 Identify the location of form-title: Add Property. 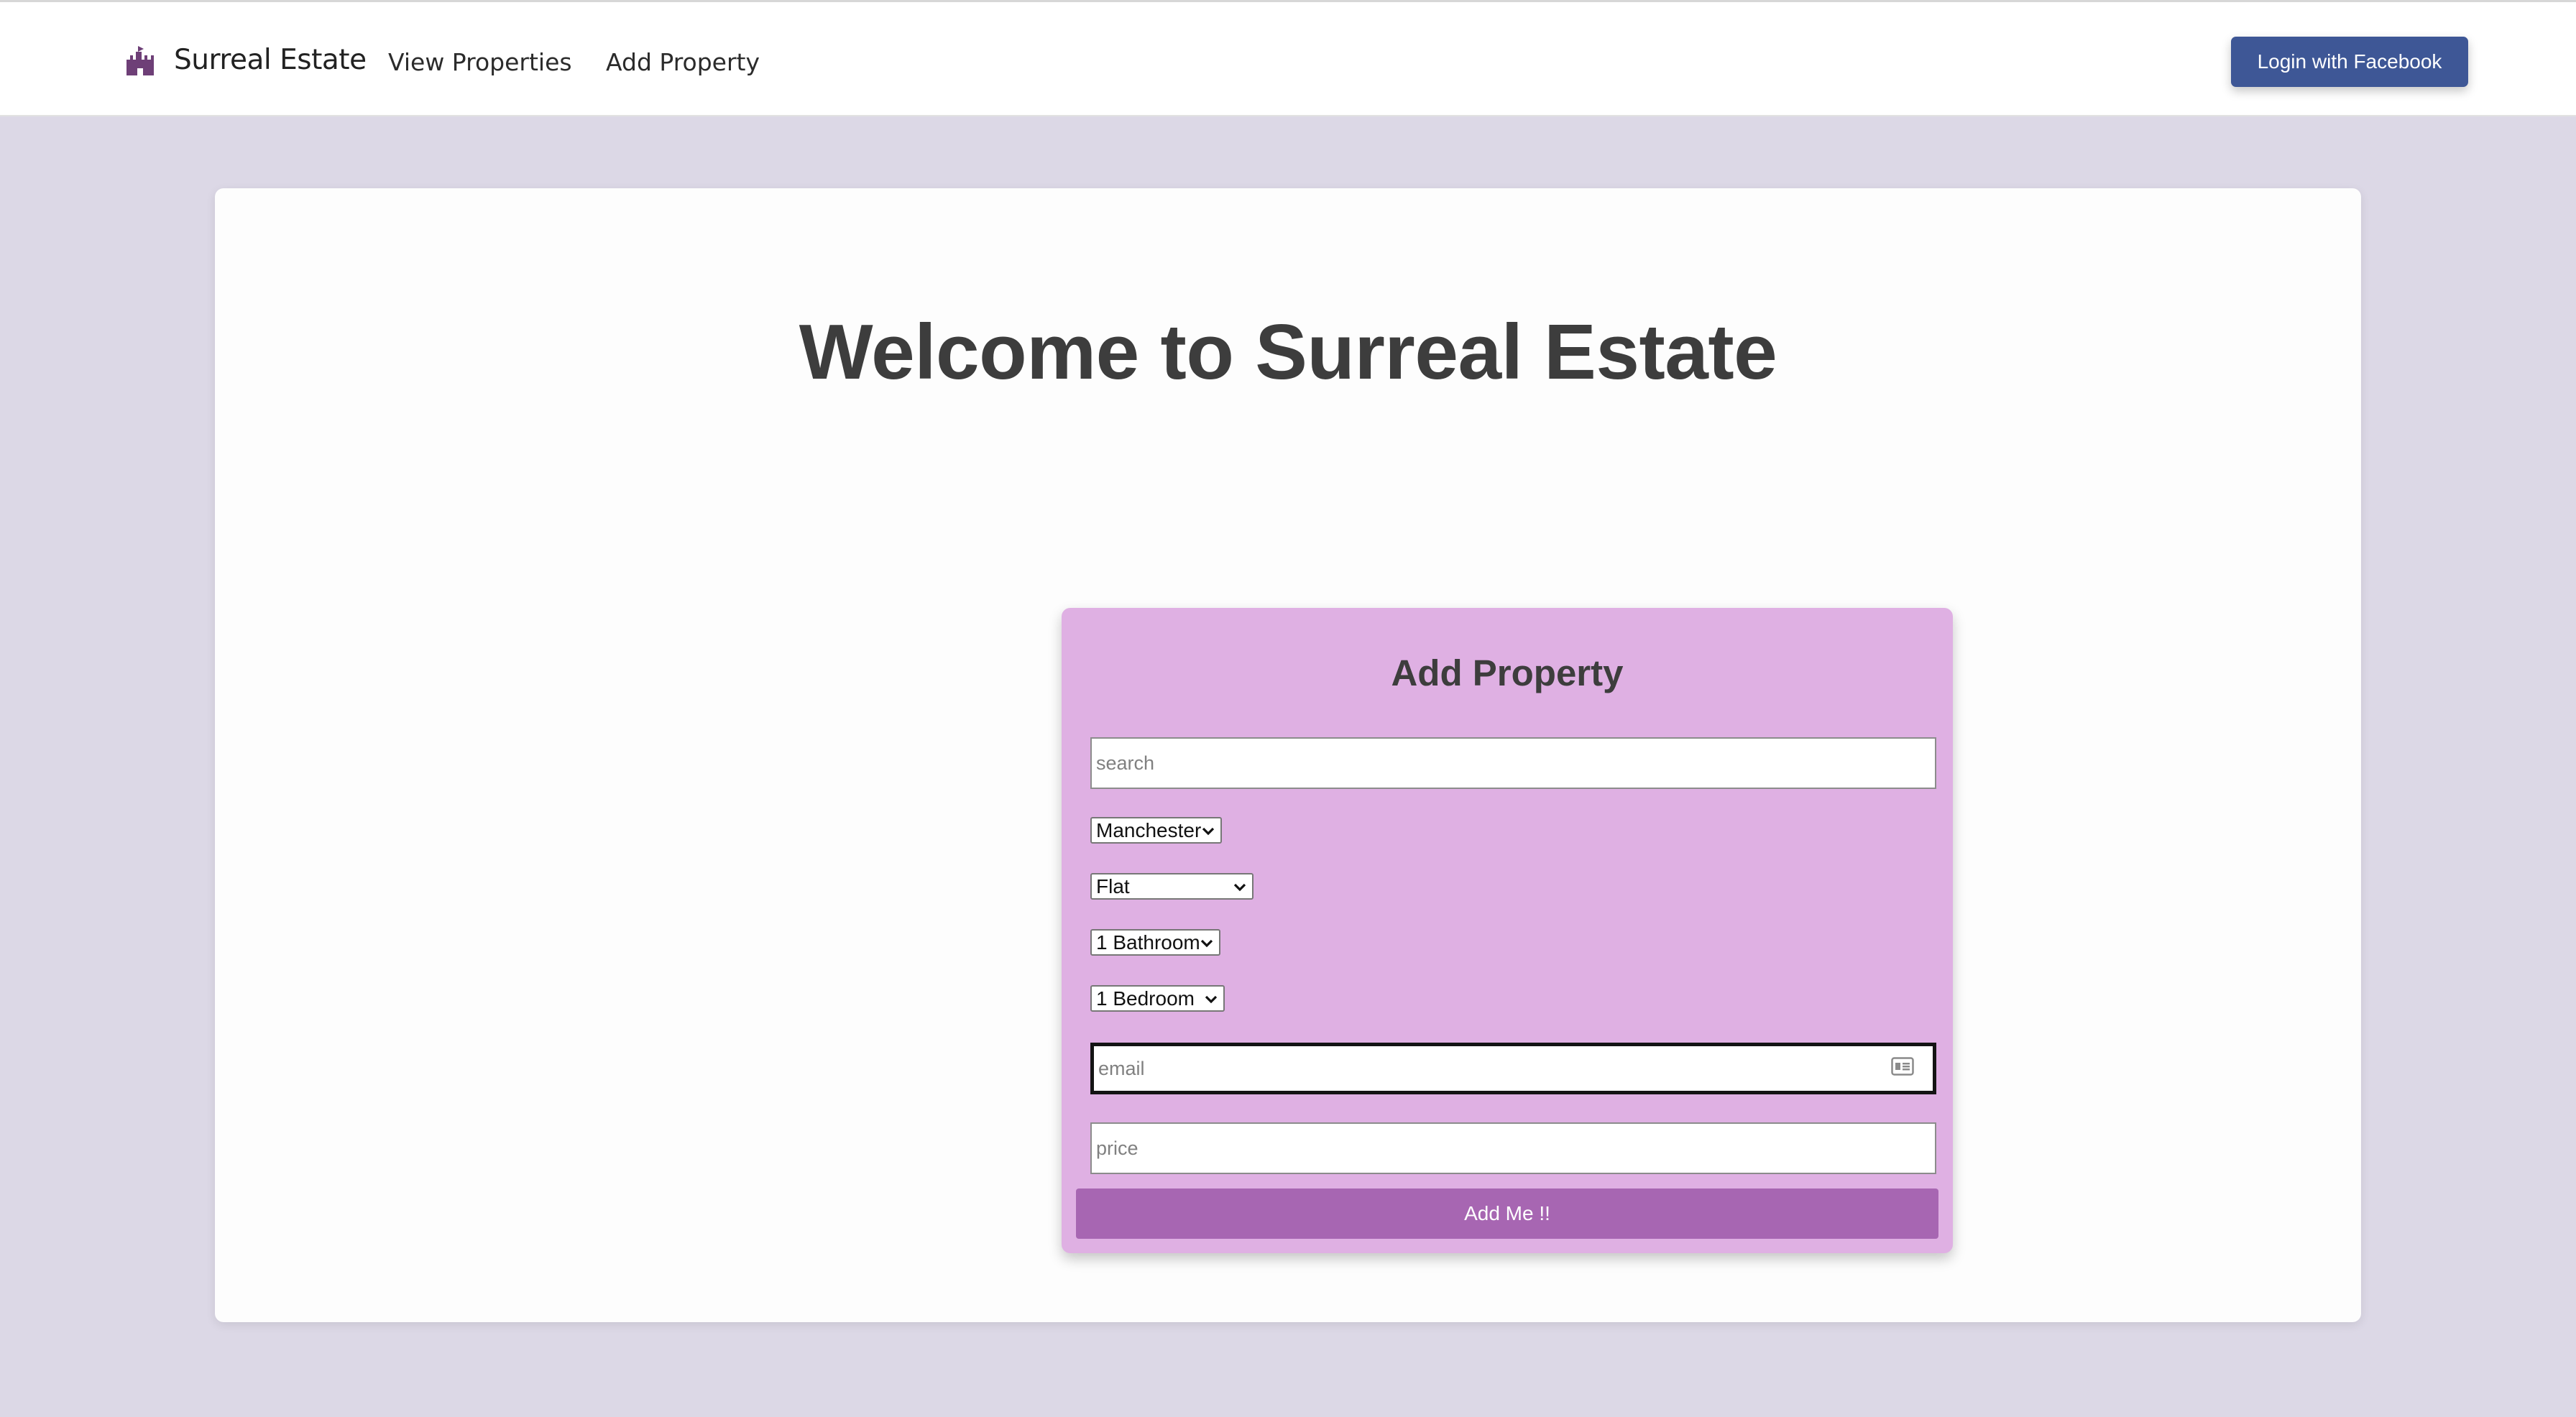
(1507, 673).